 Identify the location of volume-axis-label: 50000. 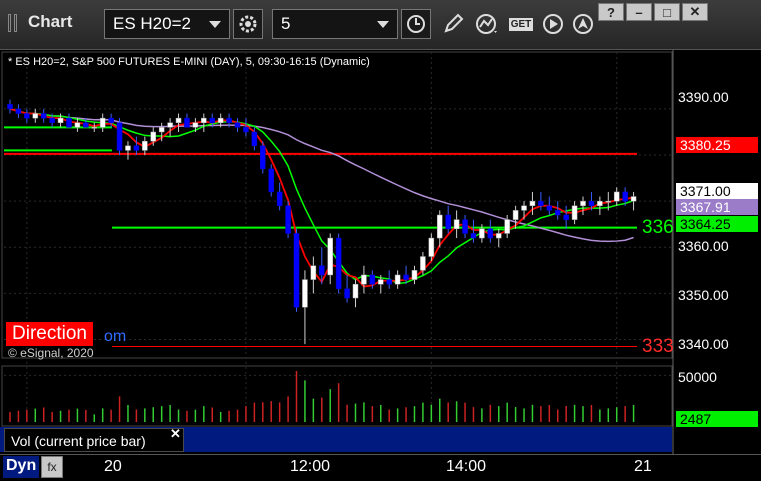
(697, 377).